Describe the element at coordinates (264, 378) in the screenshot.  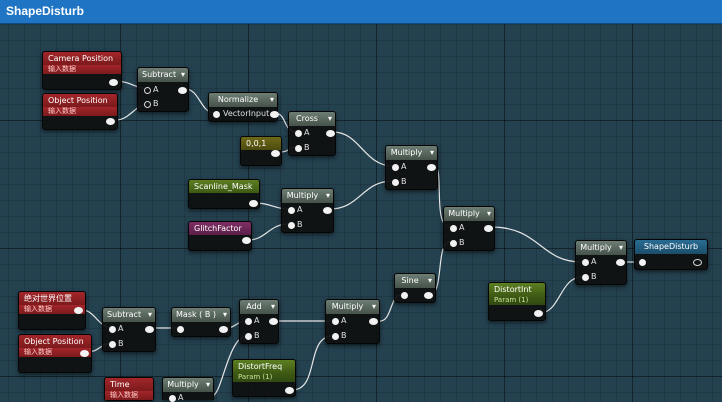
I see `distort-freq-node: DistortFreq Param (1)` at that location.